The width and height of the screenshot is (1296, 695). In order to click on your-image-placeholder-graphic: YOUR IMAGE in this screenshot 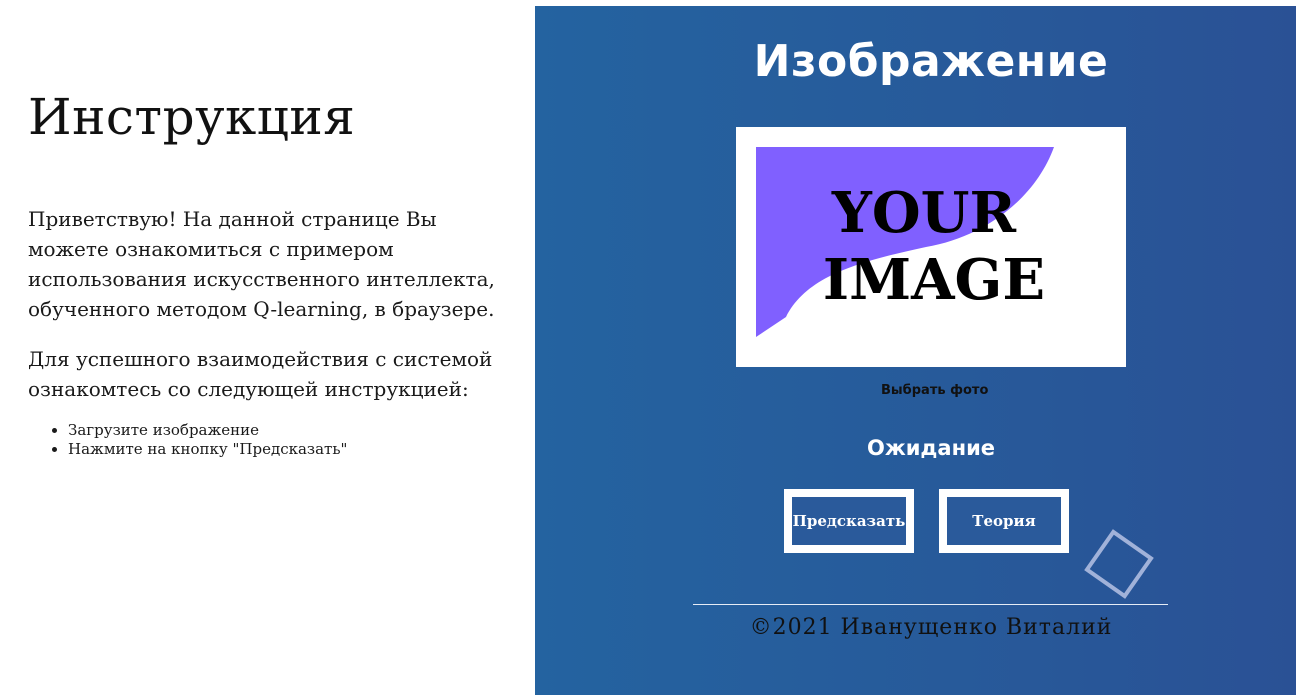, I will do `click(905, 242)`.